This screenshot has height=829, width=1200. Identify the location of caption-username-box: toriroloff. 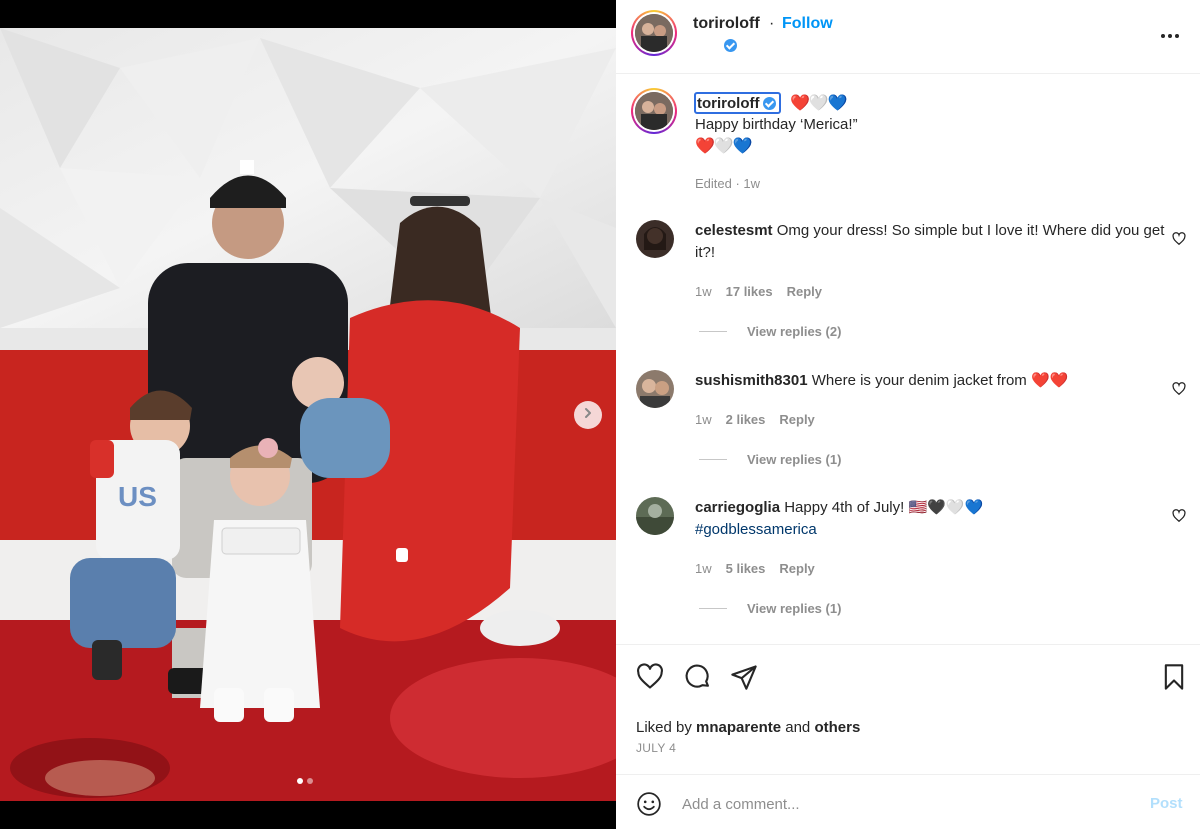
(738, 103).